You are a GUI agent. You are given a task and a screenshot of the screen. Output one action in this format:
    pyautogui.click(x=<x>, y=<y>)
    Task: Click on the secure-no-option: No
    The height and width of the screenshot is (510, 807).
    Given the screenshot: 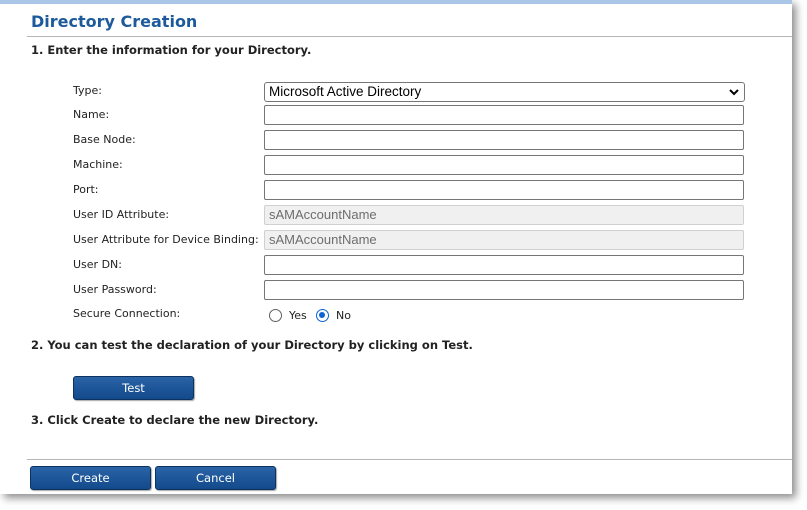 What is the action you would take?
    pyautogui.click(x=333, y=315)
    